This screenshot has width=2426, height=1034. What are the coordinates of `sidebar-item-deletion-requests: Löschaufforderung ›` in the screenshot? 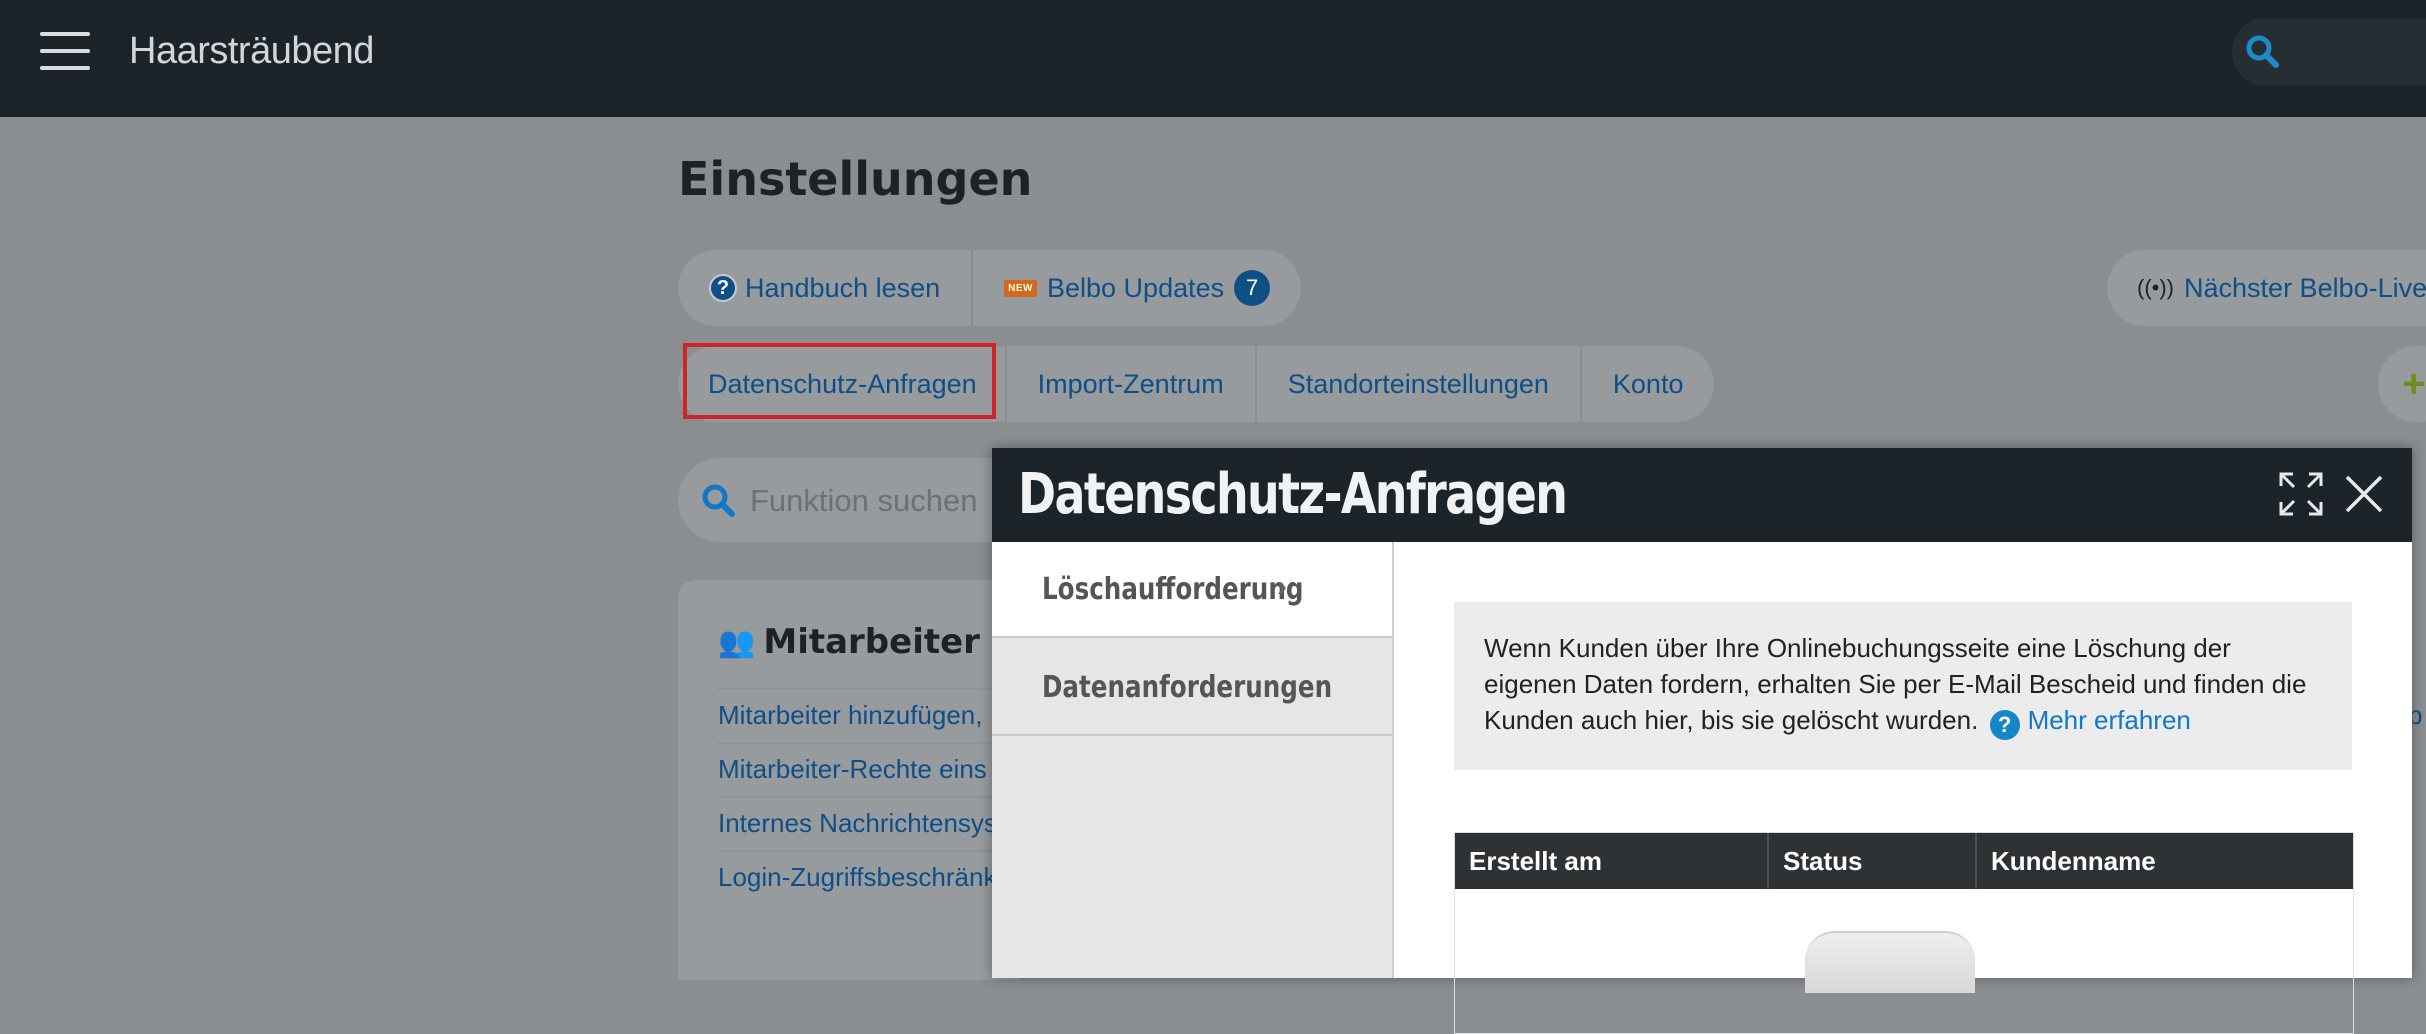 It's located at (1192, 590).